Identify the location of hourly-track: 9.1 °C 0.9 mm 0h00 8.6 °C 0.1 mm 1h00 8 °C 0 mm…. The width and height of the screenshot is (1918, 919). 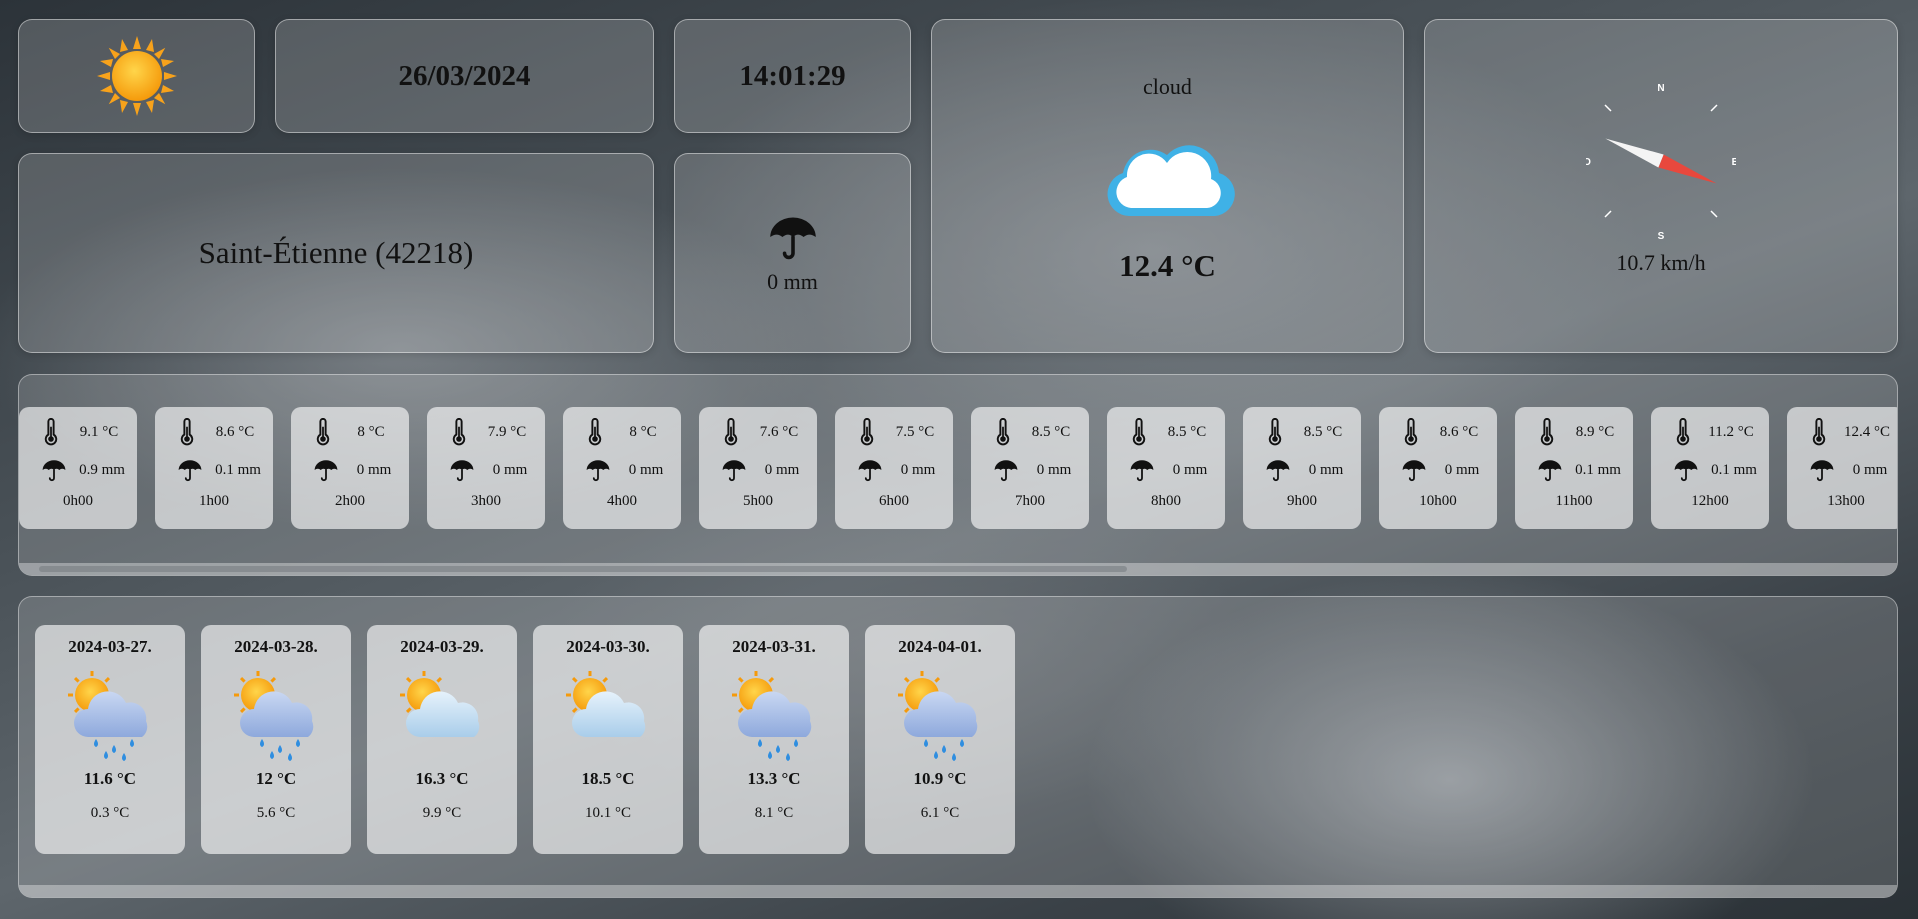
(958, 469).